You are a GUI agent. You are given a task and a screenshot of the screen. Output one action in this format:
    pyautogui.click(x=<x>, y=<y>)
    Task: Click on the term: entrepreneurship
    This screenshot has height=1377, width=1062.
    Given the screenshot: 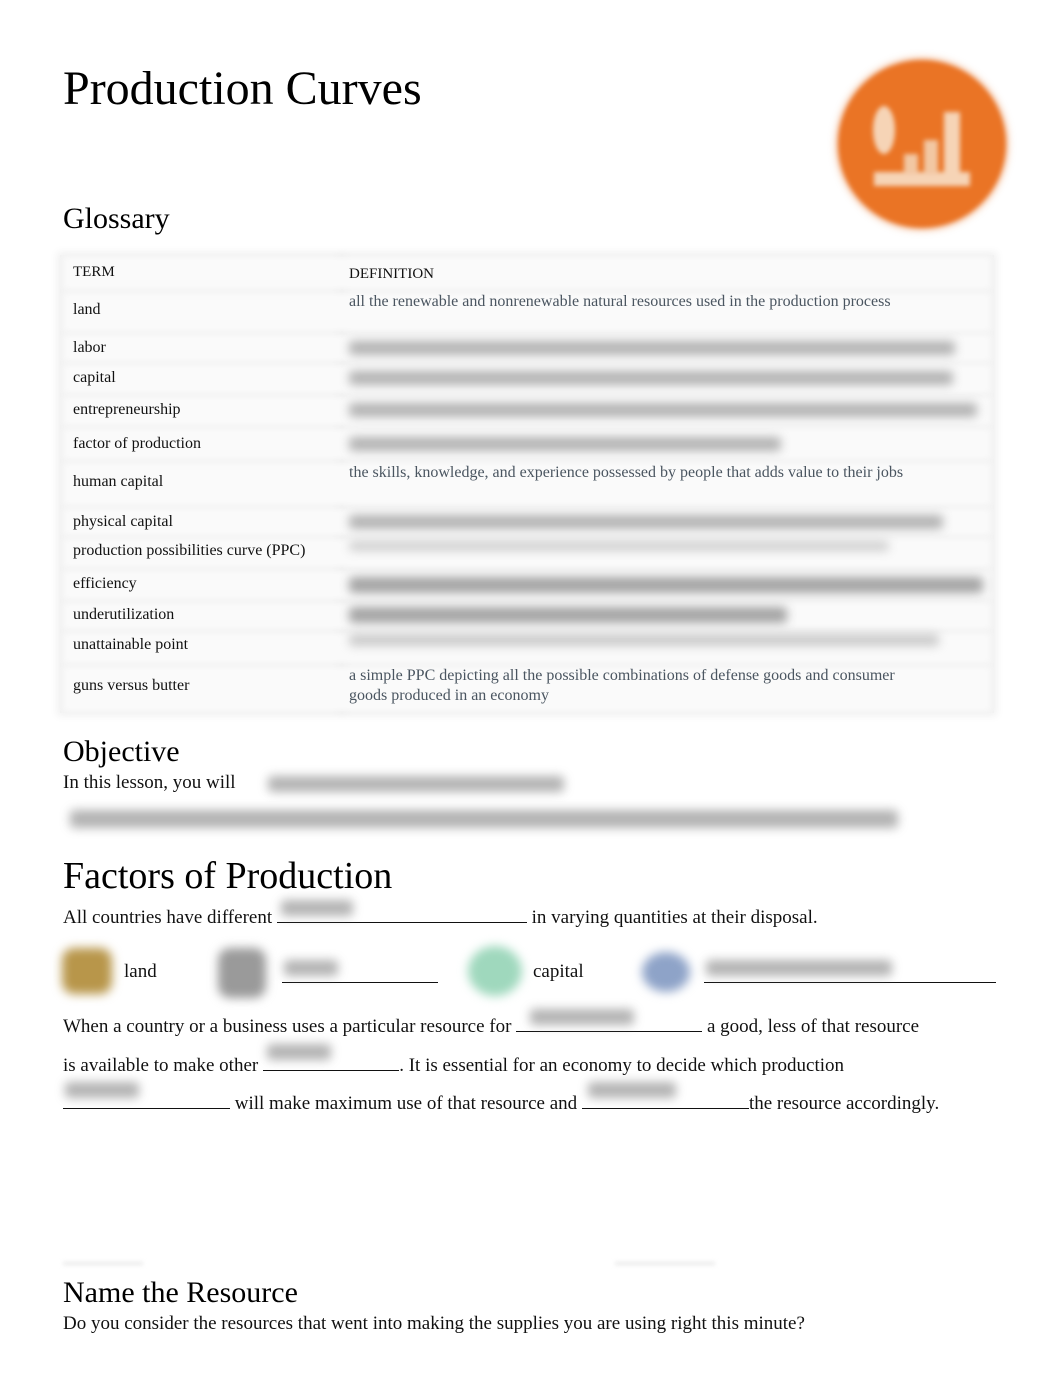 What is the action you would take?
    pyautogui.click(x=127, y=409)
    